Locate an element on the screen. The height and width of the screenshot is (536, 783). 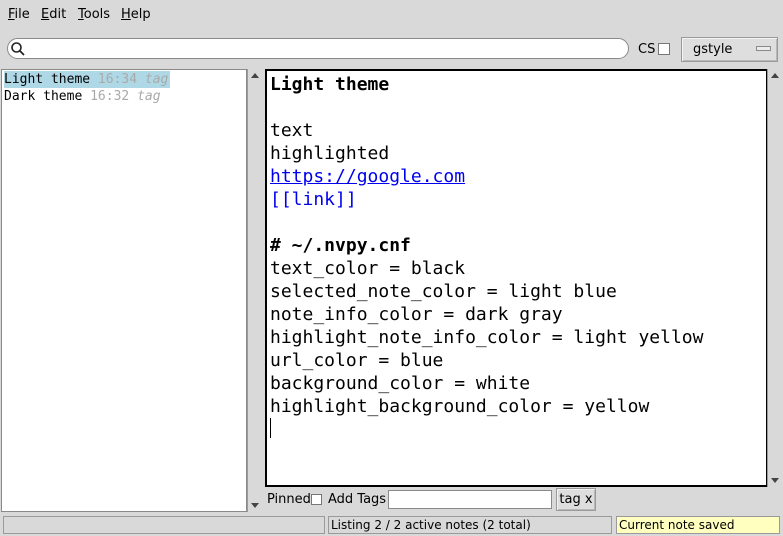
case-sensitive-label: CS is located at coordinates (647, 49).